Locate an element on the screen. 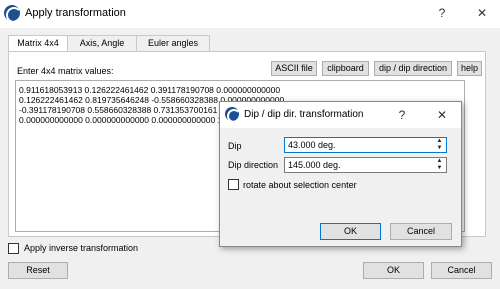 Image resolution: width=500 pixels, height=289 pixels. dip-direction-label: Dip direction is located at coordinates (253, 165).